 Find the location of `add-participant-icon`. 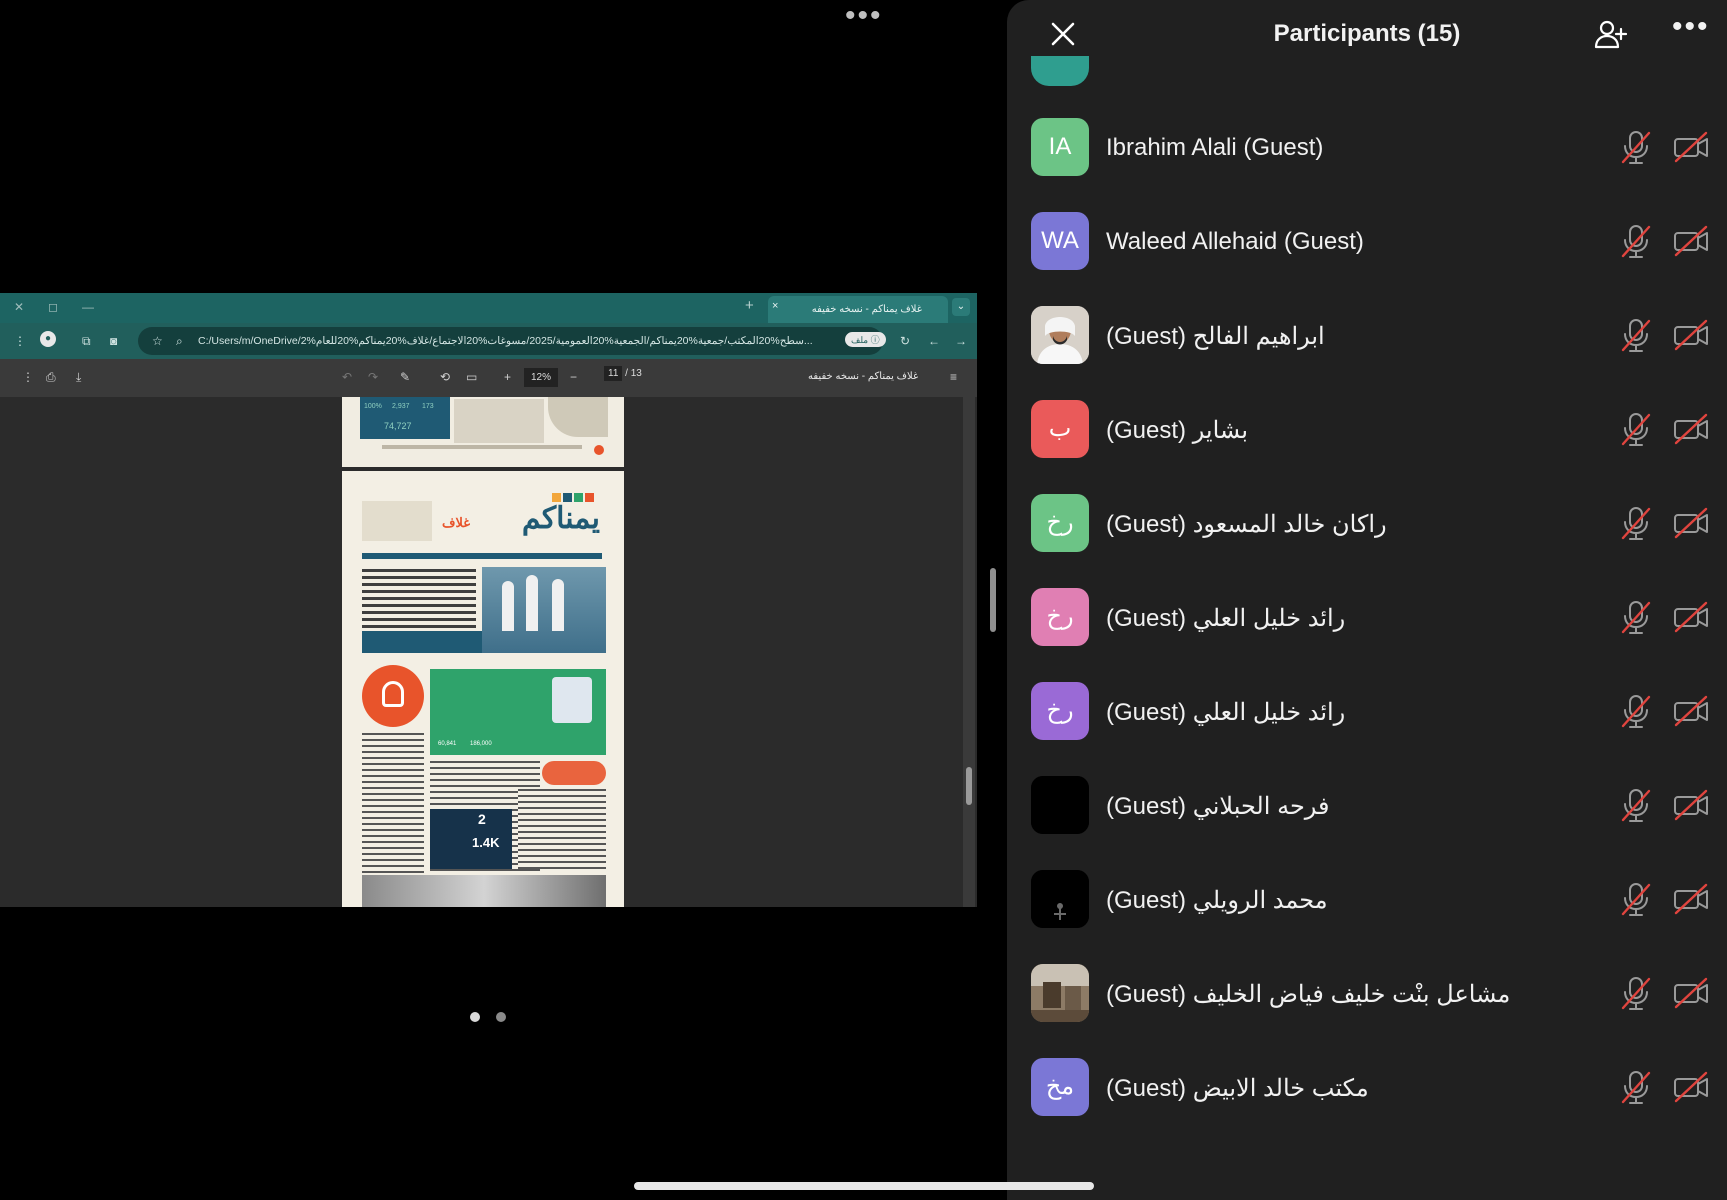

add-participant-icon is located at coordinates (1610, 35).